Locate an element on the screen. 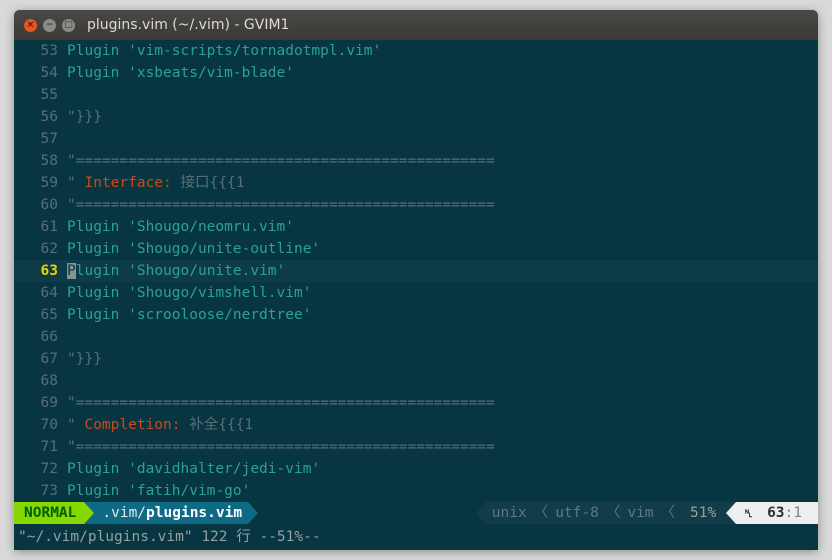  plugin-string: 'scrooloose/nerdtree' is located at coordinates (220, 315).